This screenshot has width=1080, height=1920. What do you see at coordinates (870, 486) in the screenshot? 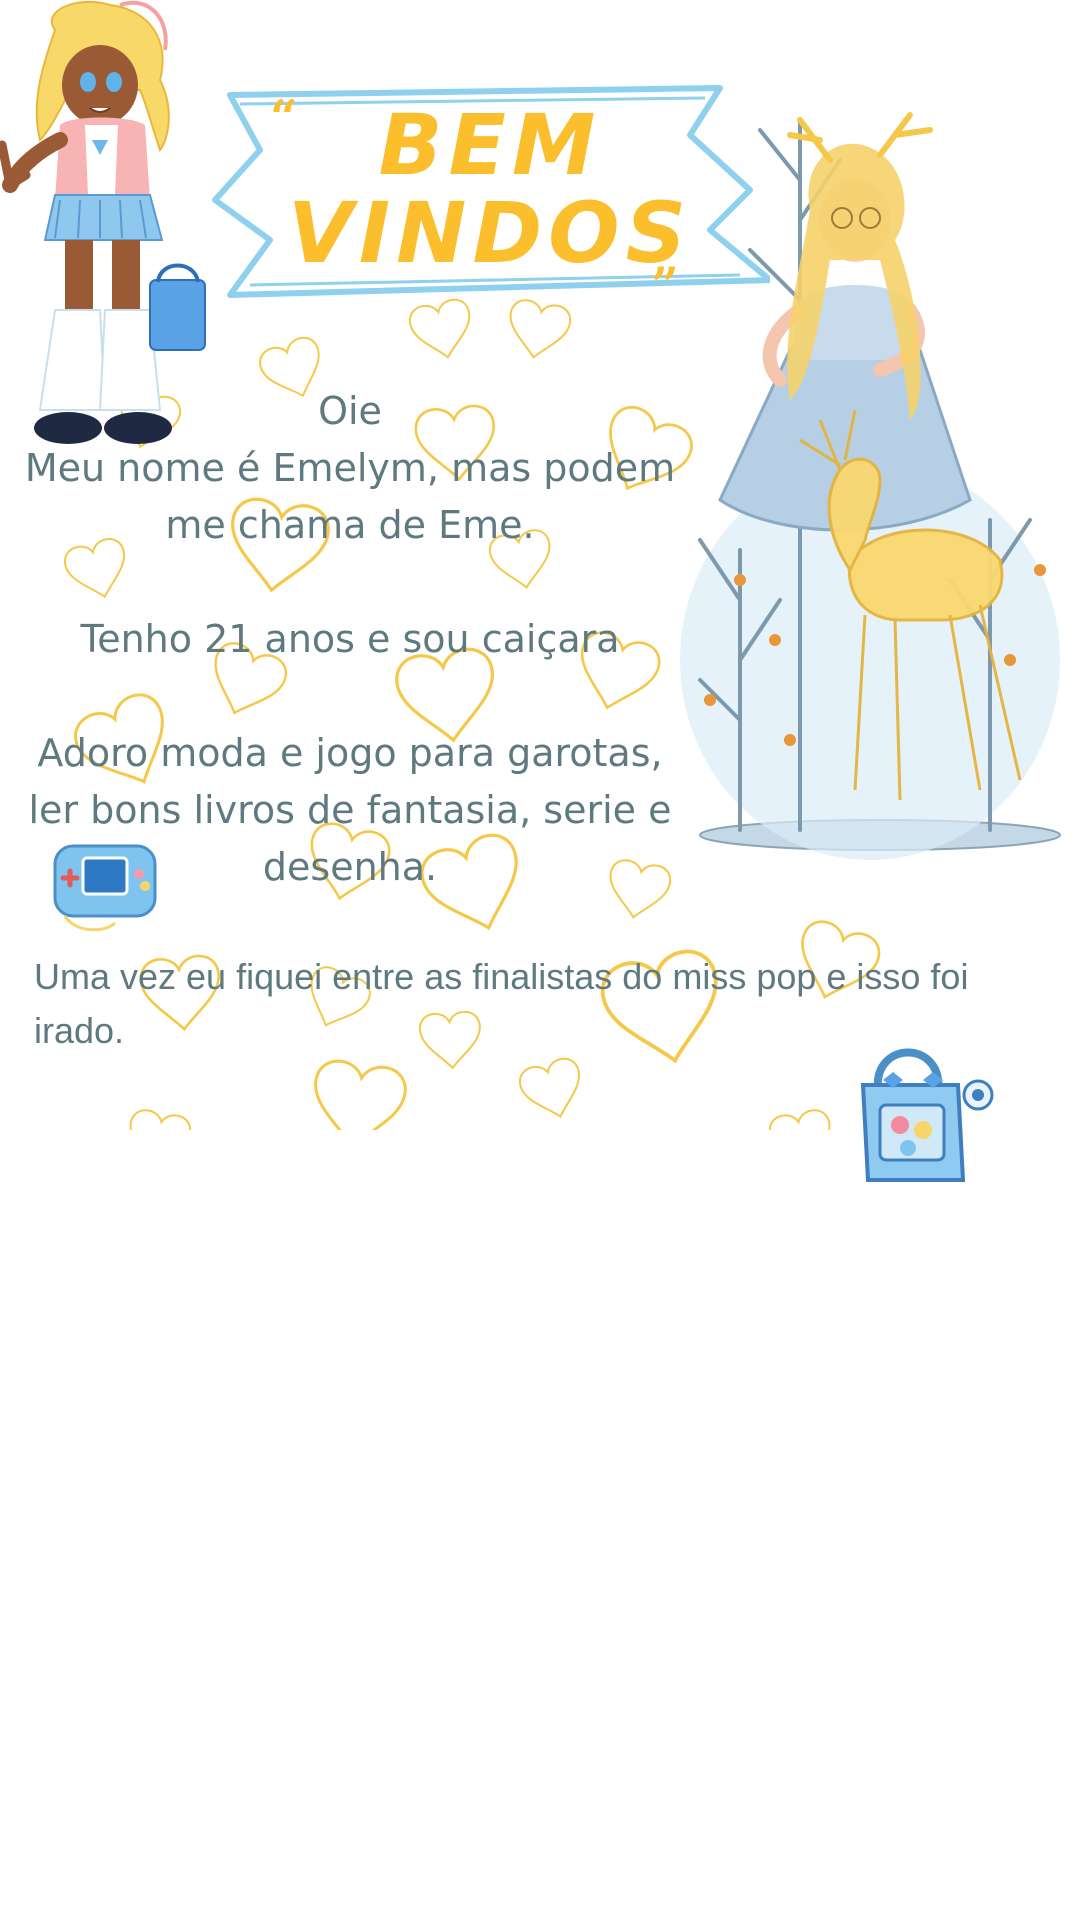
I see `fairy-deer-illustration` at bounding box center [870, 486].